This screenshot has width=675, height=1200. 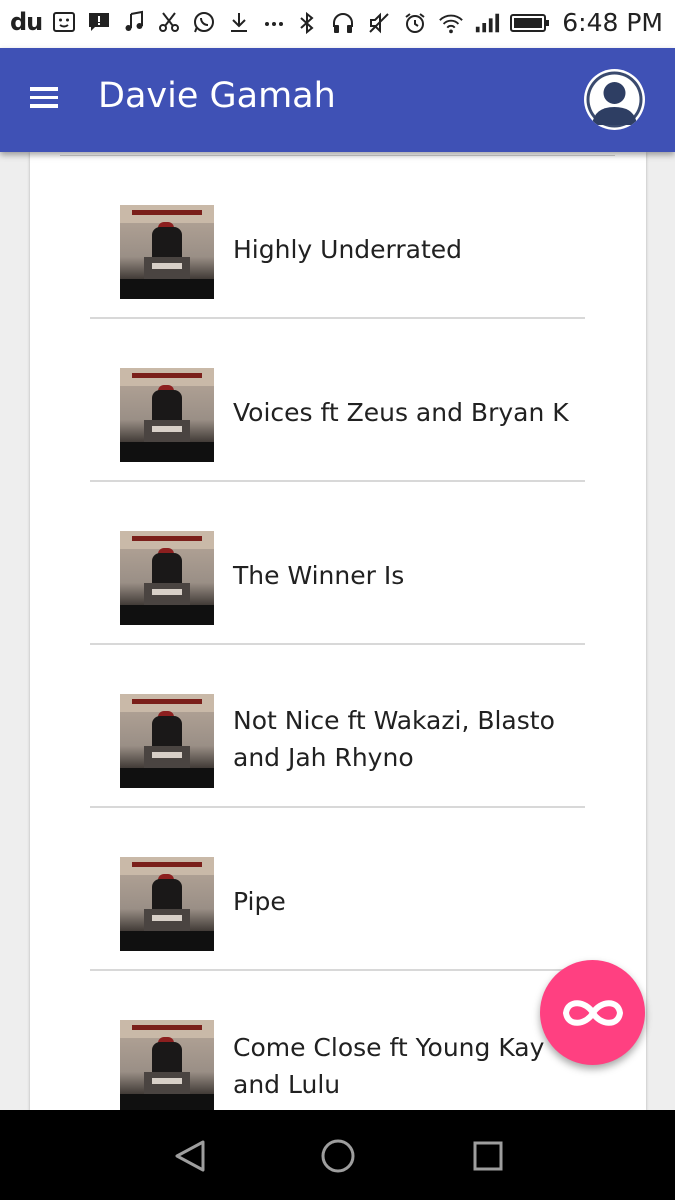 What do you see at coordinates (259, 901) in the screenshot?
I see `track-title: Pipe` at bounding box center [259, 901].